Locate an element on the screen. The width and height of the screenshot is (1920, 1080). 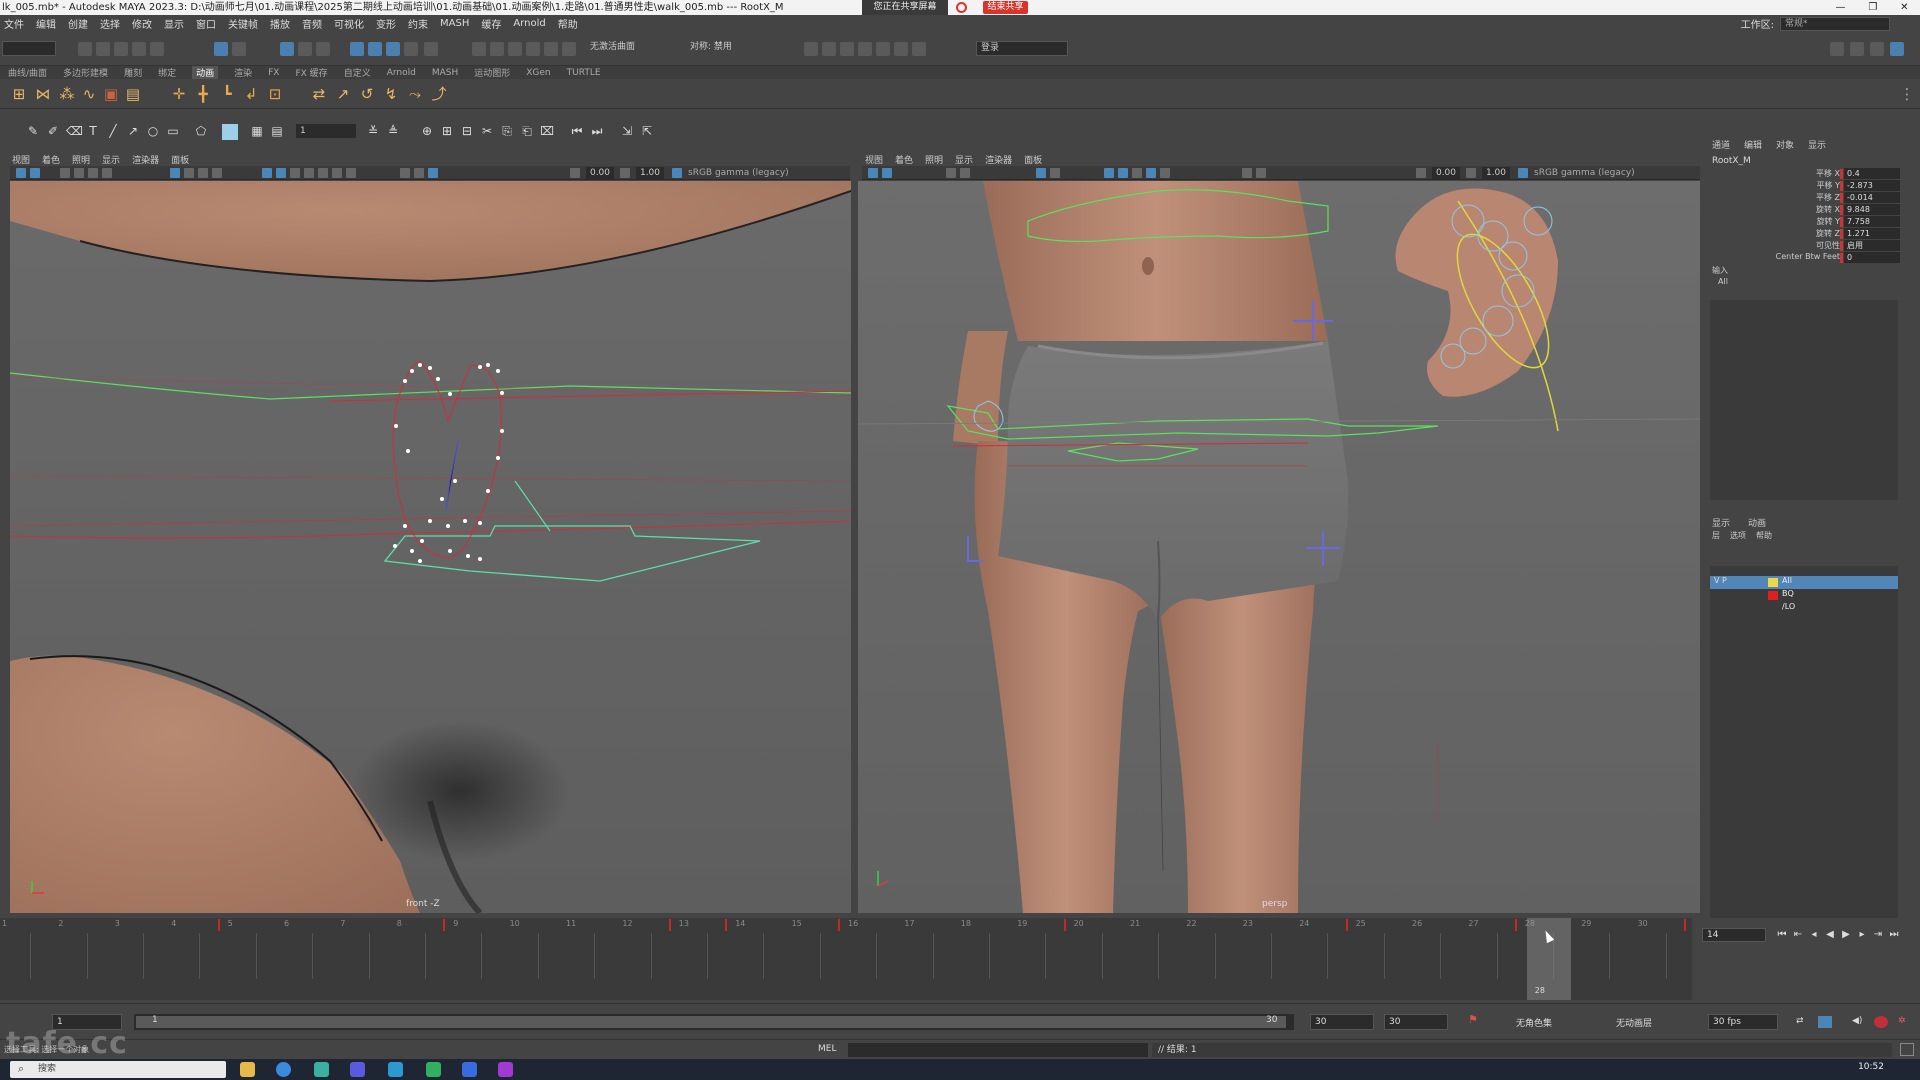
layer-menu-help: 帮助 is located at coordinates (1764, 535).